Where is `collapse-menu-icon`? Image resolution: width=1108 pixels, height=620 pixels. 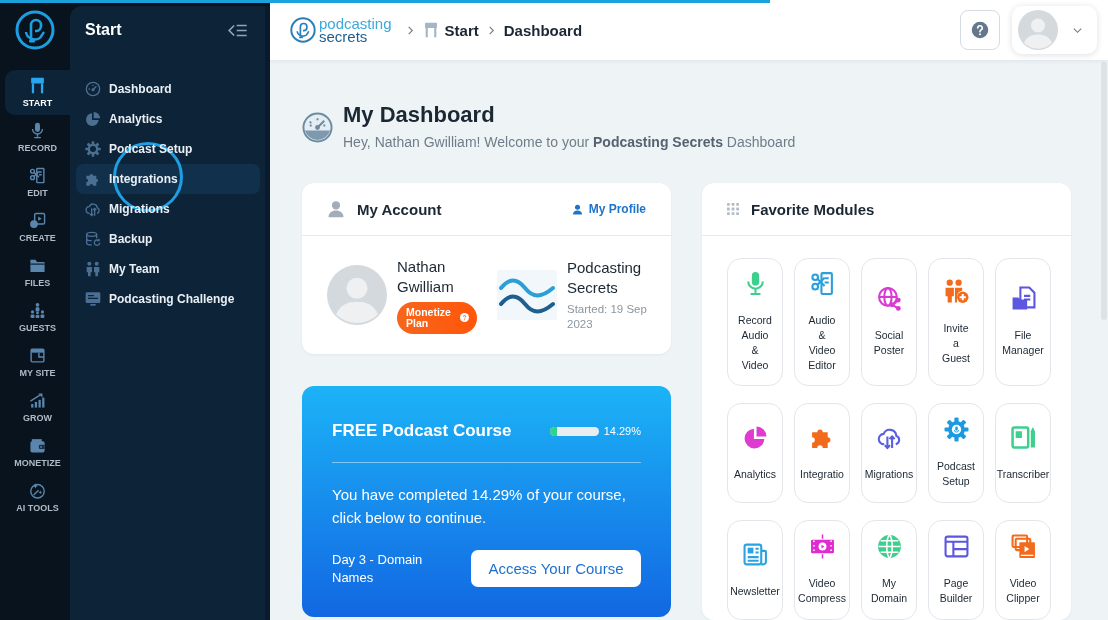 collapse-menu-icon is located at coordinates (237, 30).